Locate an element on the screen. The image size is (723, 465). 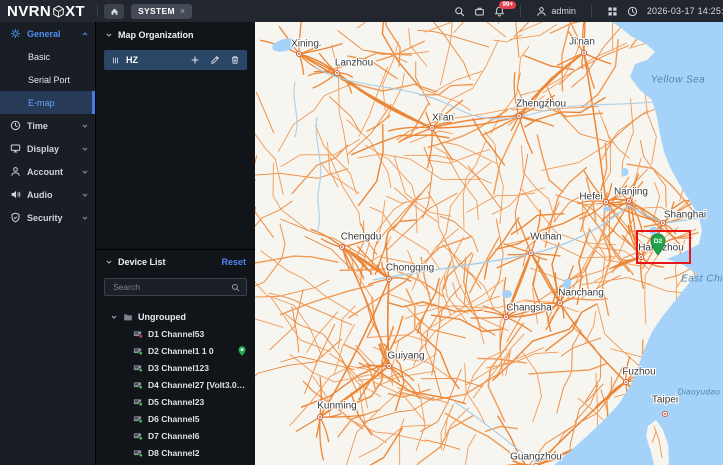
city-label-guiyang: Guiyang is located at coordinates (406, 356).